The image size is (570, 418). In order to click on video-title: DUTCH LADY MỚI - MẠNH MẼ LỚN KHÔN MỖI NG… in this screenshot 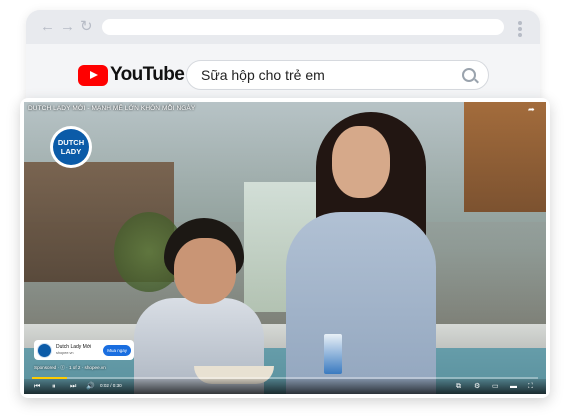, I will do `click(111, 108)`.